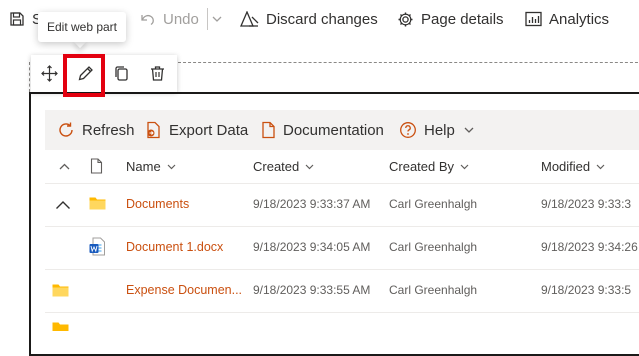 The height and width of the screenshot is (356, 639). I want to click on copy-icon, so click(121, 73).